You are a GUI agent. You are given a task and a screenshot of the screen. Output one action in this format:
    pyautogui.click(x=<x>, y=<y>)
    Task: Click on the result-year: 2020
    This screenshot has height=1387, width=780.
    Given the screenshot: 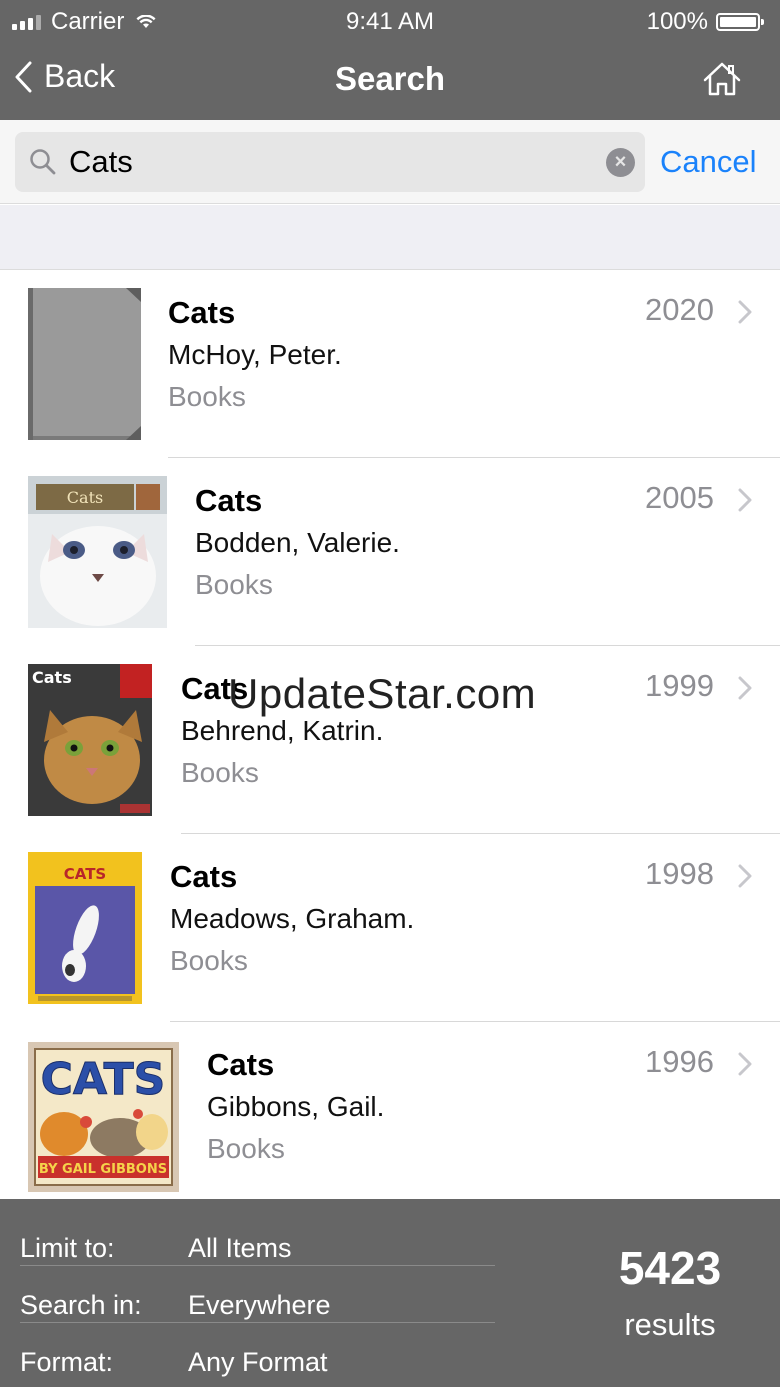 What is the action you would take?
    pyautogui.click(x=679, y=309)
    